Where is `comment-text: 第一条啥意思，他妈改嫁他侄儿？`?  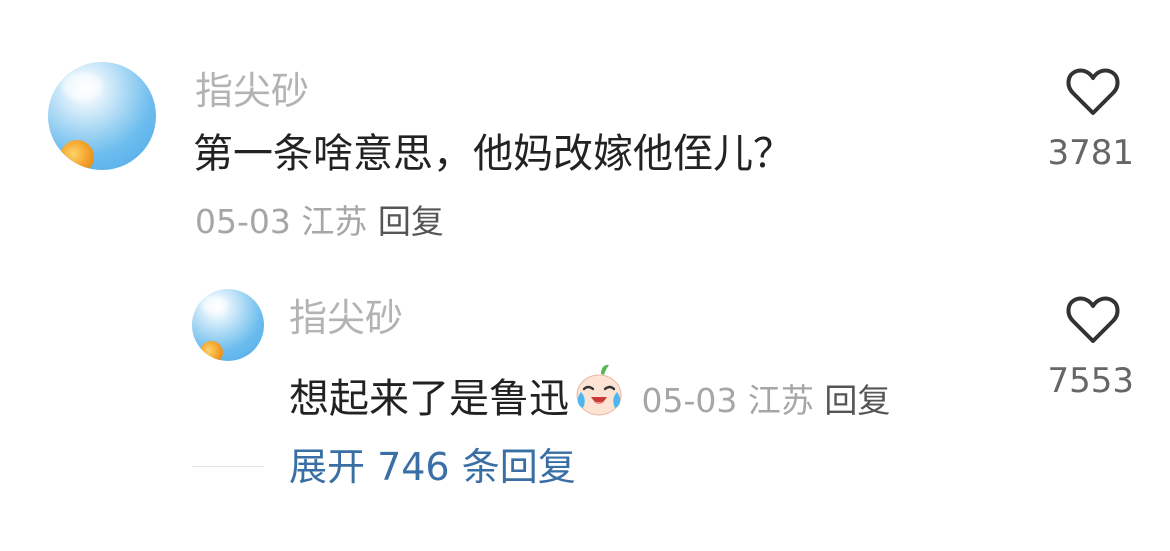 comment-text: 第一条啥意思，他妈改嫁他侄儿？ is located at coordinates (493, 154).